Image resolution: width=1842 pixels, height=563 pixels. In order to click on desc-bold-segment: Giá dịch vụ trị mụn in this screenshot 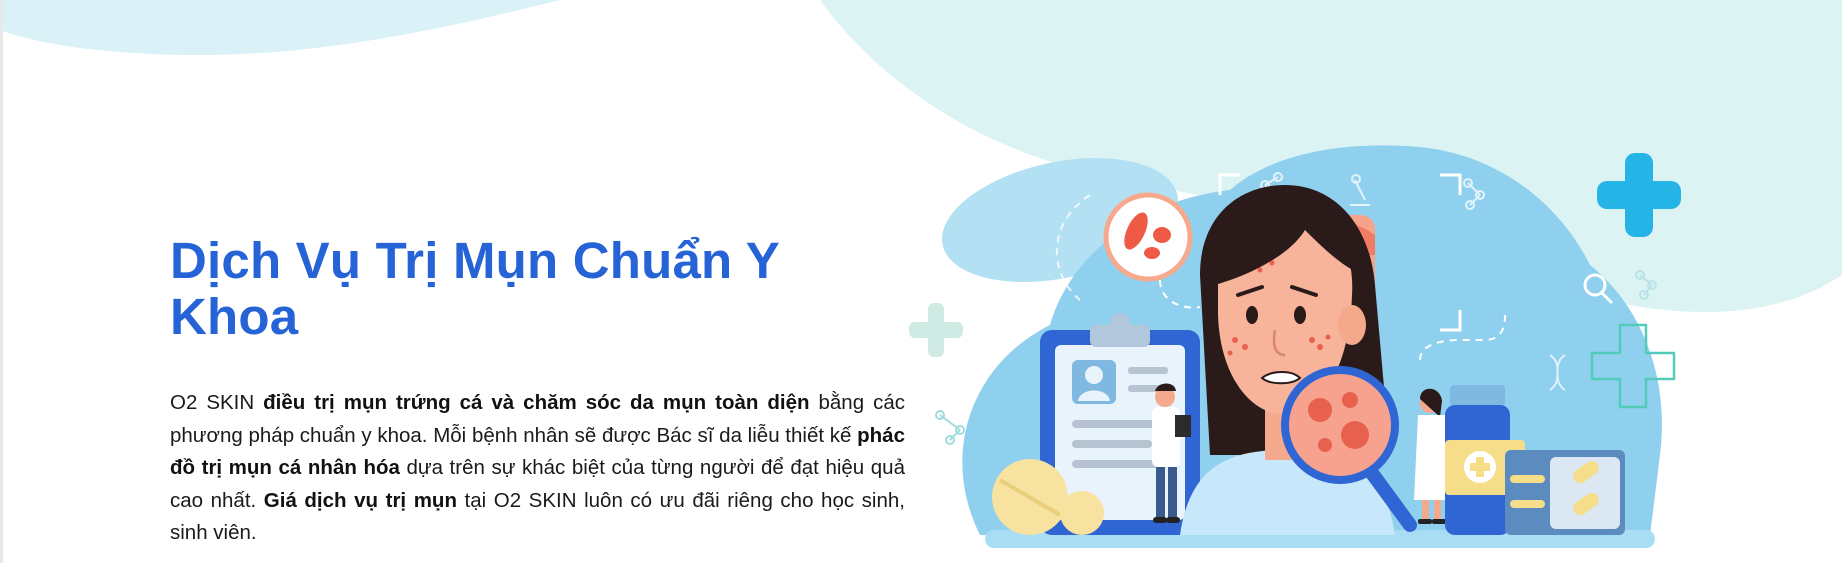, I will do `click(360, 500)`.